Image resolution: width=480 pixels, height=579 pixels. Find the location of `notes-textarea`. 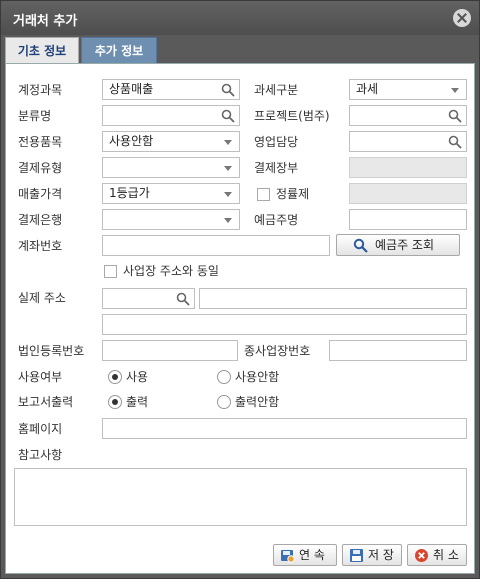

notes-textarea is located at coordinates (240, 497).